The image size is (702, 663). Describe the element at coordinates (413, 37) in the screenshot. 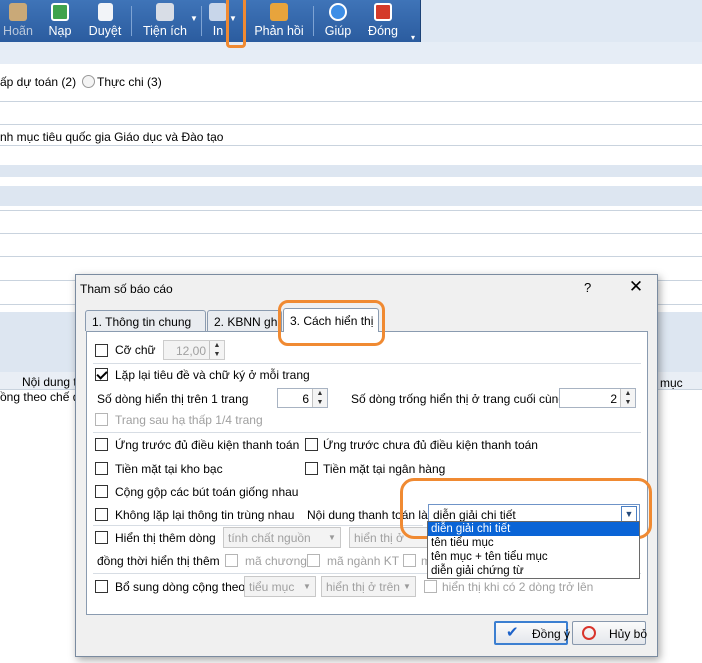

I see `toolbar-overflow-icon: ▾` at that location.